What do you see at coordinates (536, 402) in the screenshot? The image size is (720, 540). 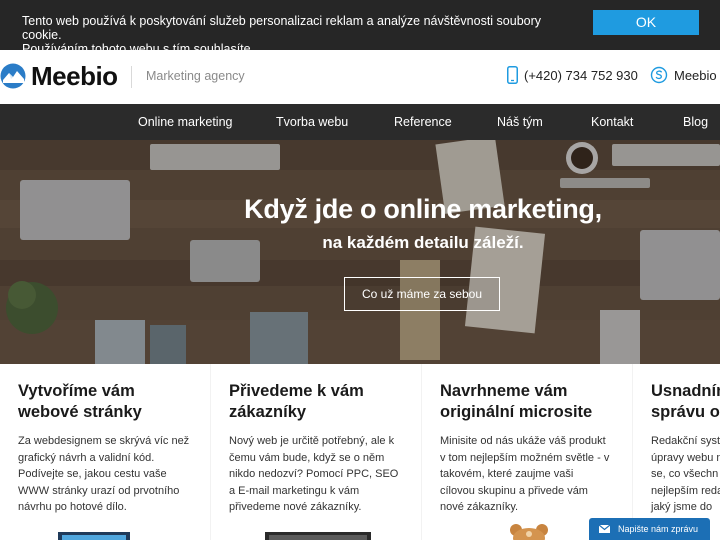 I see `service-card-title: Navrhneme vám originální microsite` at bounding box center [536, 402].